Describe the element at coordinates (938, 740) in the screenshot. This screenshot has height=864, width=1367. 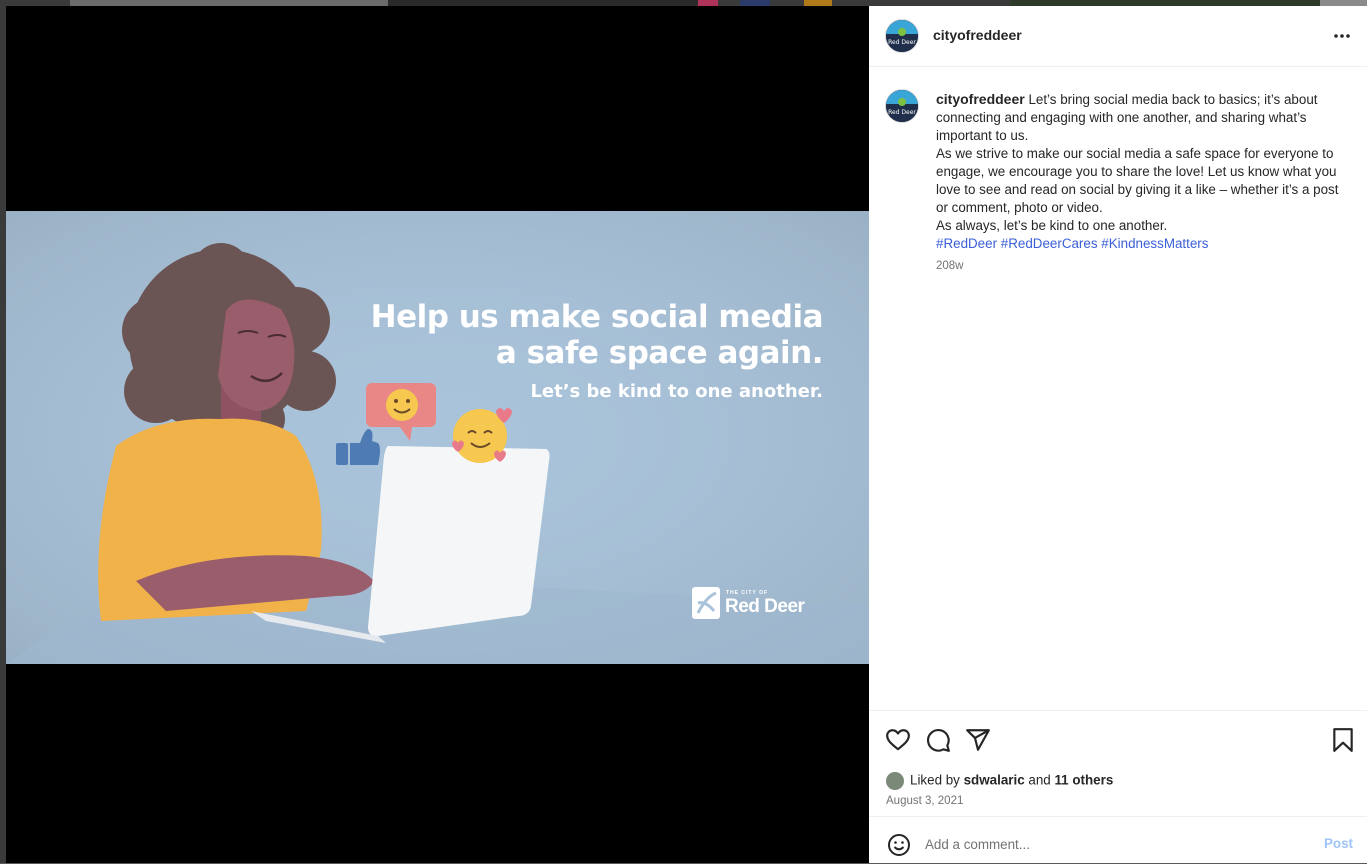
I see `comment-icon` at that location.